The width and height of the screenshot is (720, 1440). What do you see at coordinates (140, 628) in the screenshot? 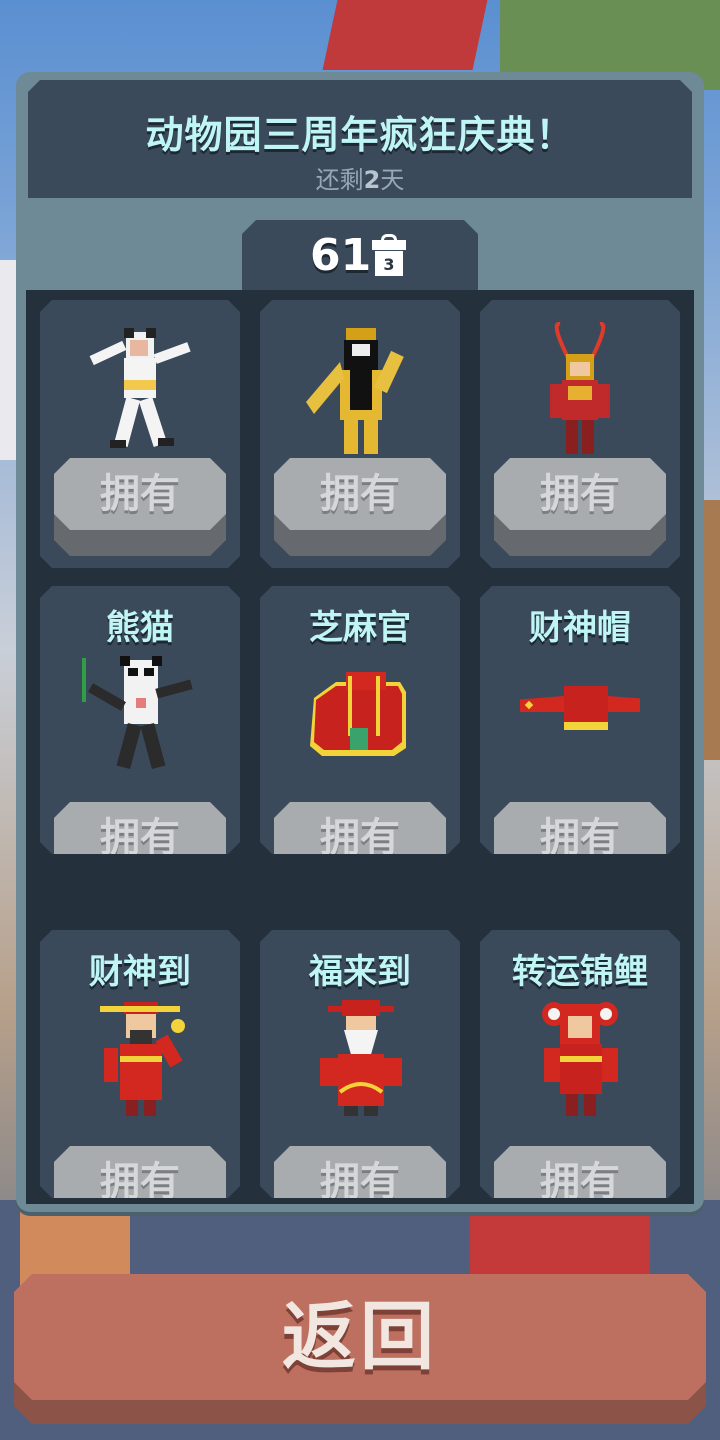
I see `reward-title: 熊猫` at bounding box center [140, 628].